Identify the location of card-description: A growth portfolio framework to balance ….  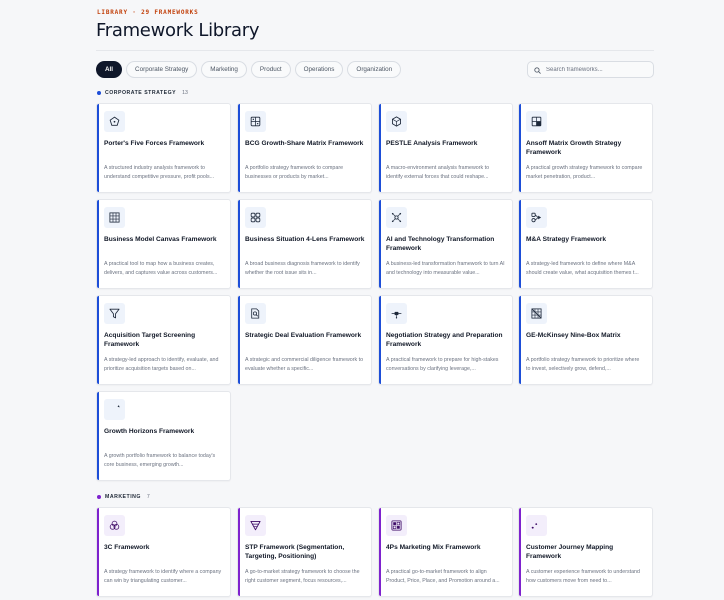
(160, 460).